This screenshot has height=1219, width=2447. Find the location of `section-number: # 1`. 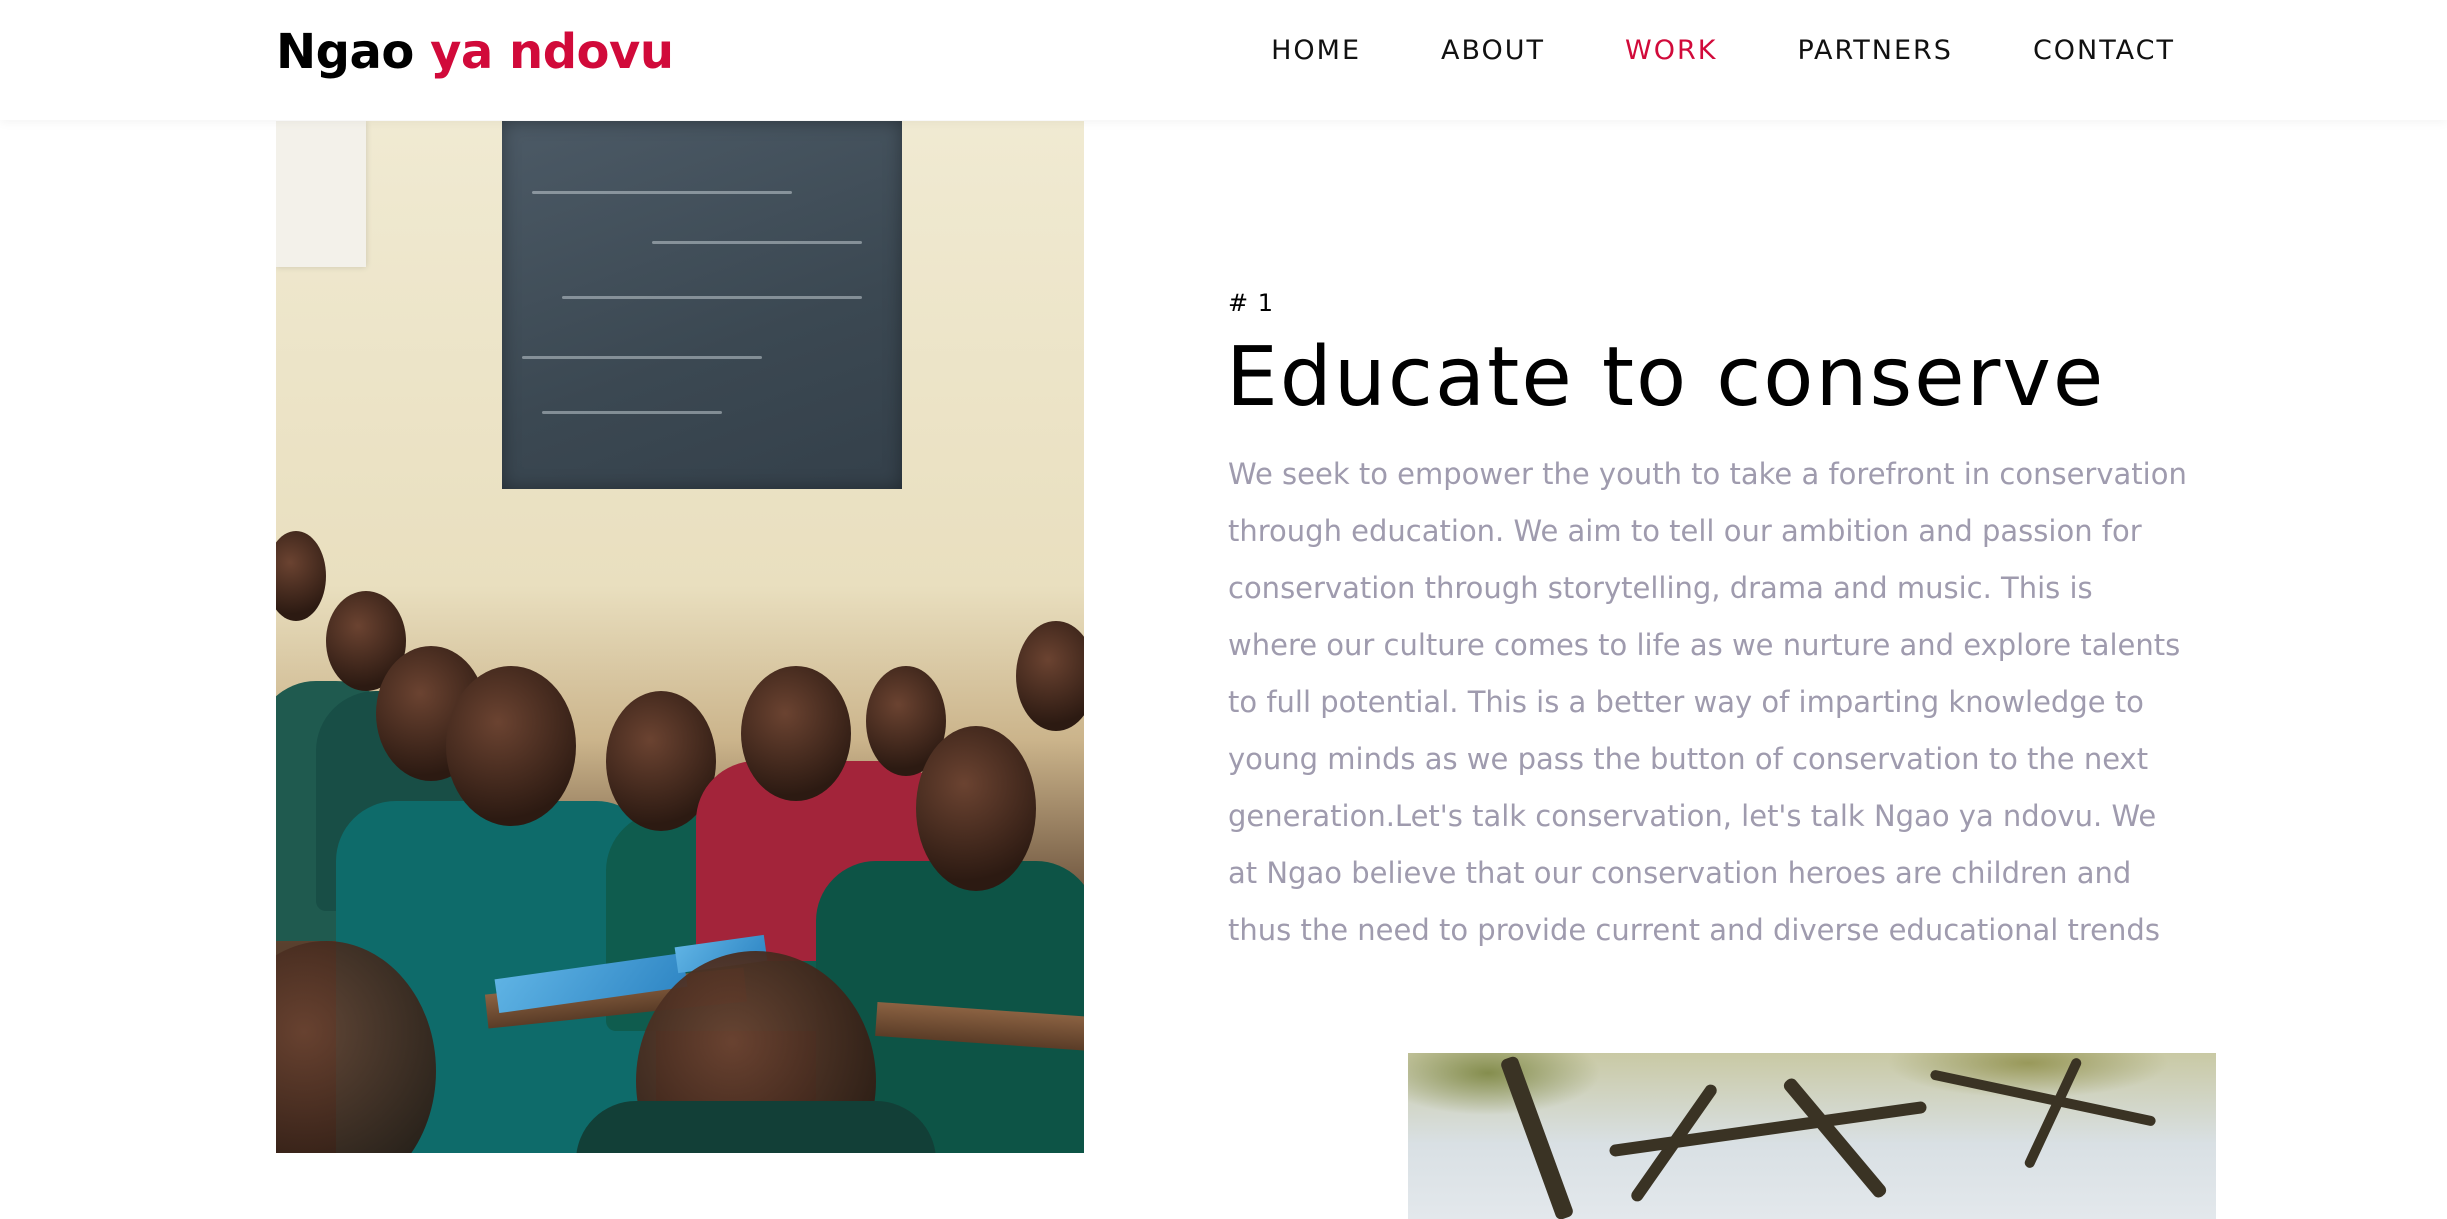

section-number: # 1 is located at coordinates (1251, 303).